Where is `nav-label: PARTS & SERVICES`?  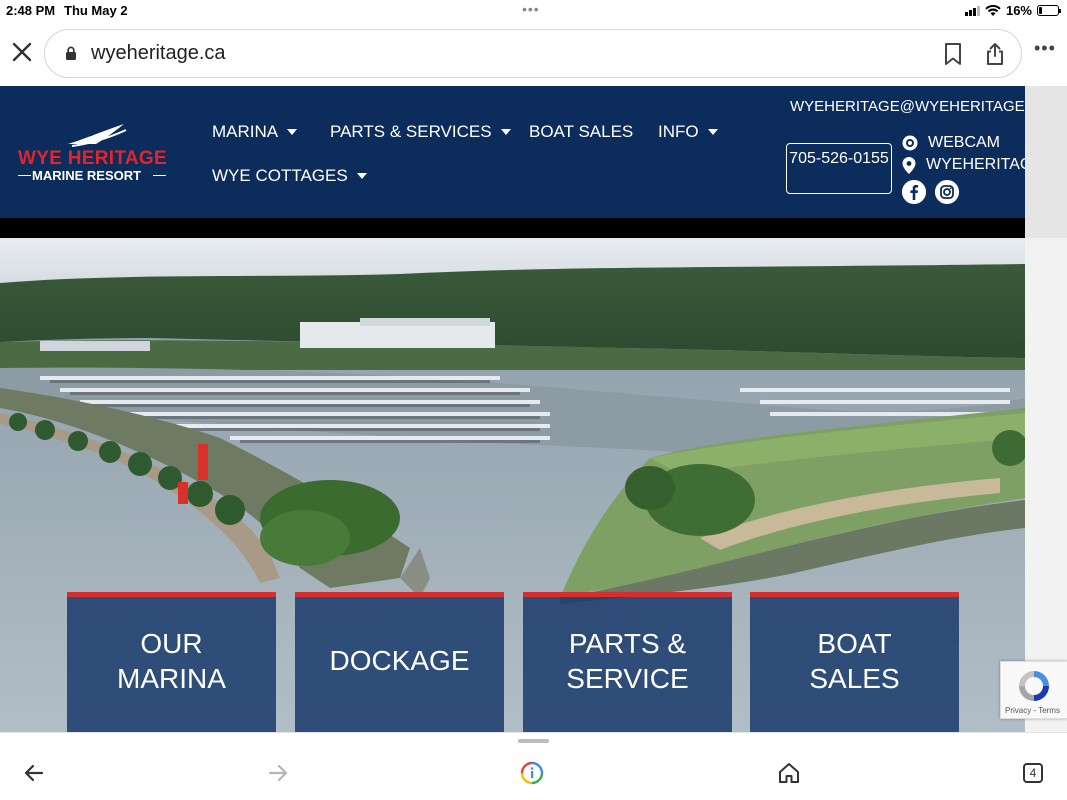
nav-label: PARTS & SERVICES is located at coordinates (411, 131).